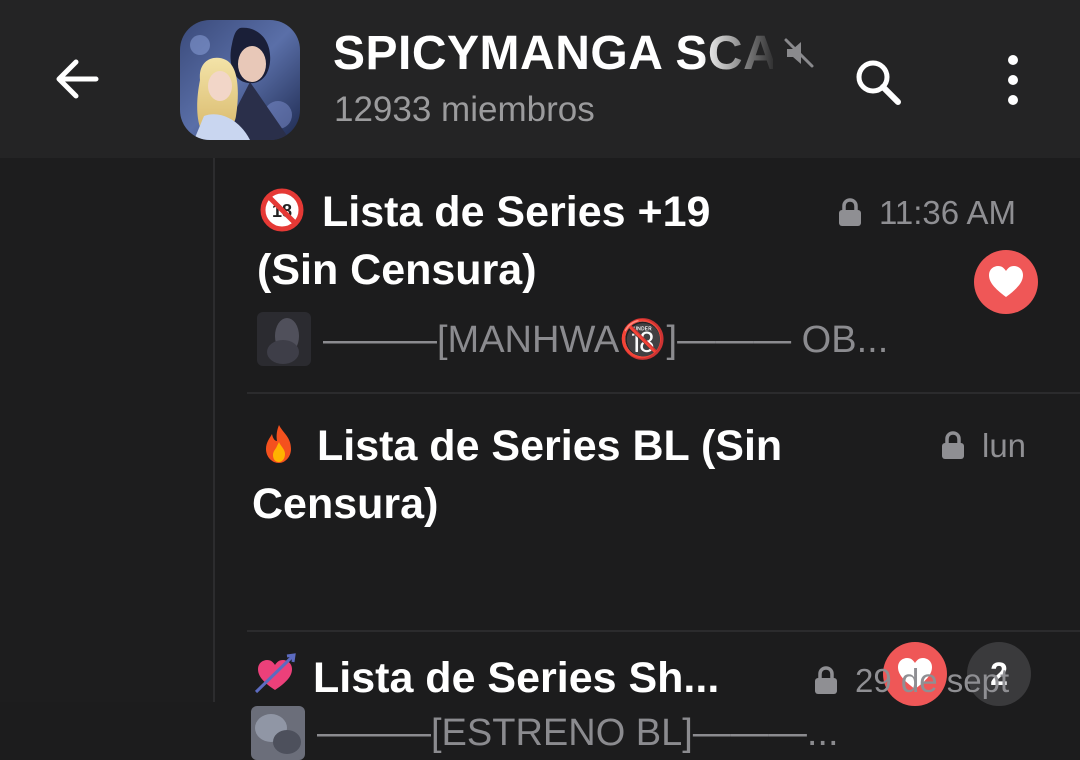 The width and height of the screenshot is (1080, 760). I want to click on topic-time: 29 de sept, so click(932, 680).